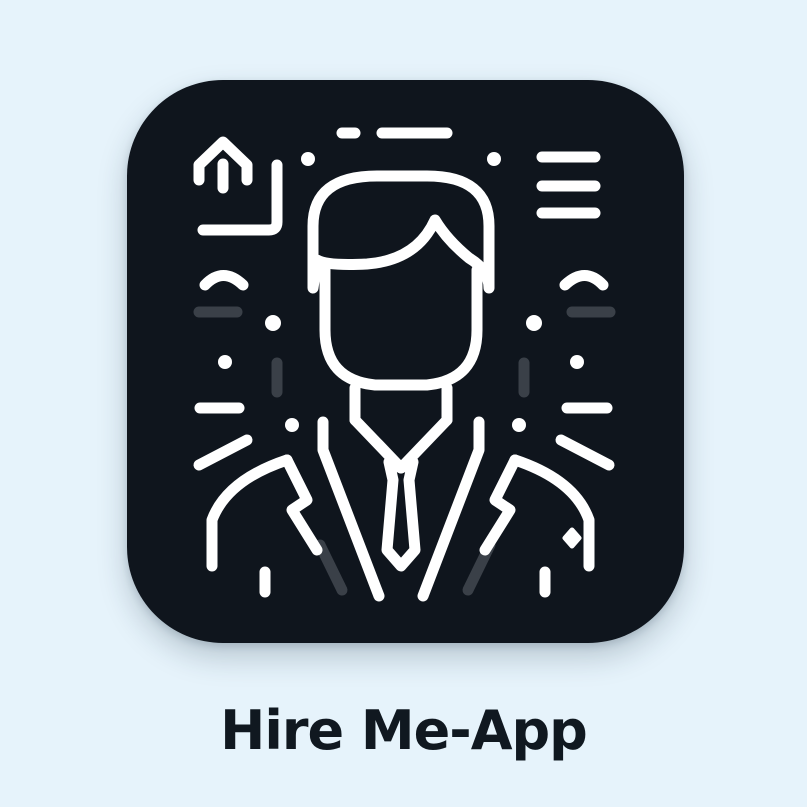  I want to click on signal-arcs, so click(404, 280).